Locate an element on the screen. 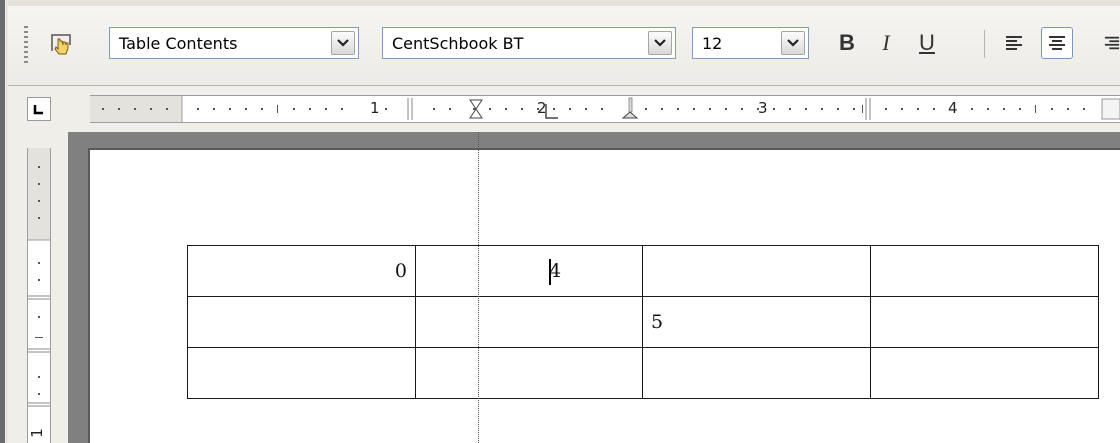 The width and height of the screenshot is (1120, 443). table-row: 5 is located at coordinates (643, 322).